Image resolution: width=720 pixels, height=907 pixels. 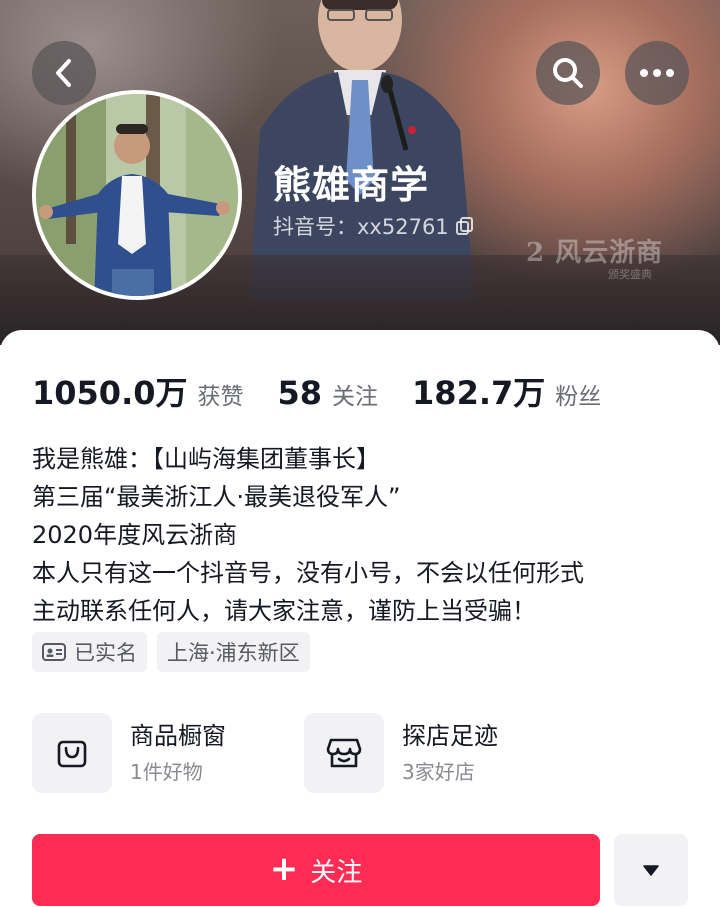 I want to click on follow-button: + 关注, so click(x=316, y=870).